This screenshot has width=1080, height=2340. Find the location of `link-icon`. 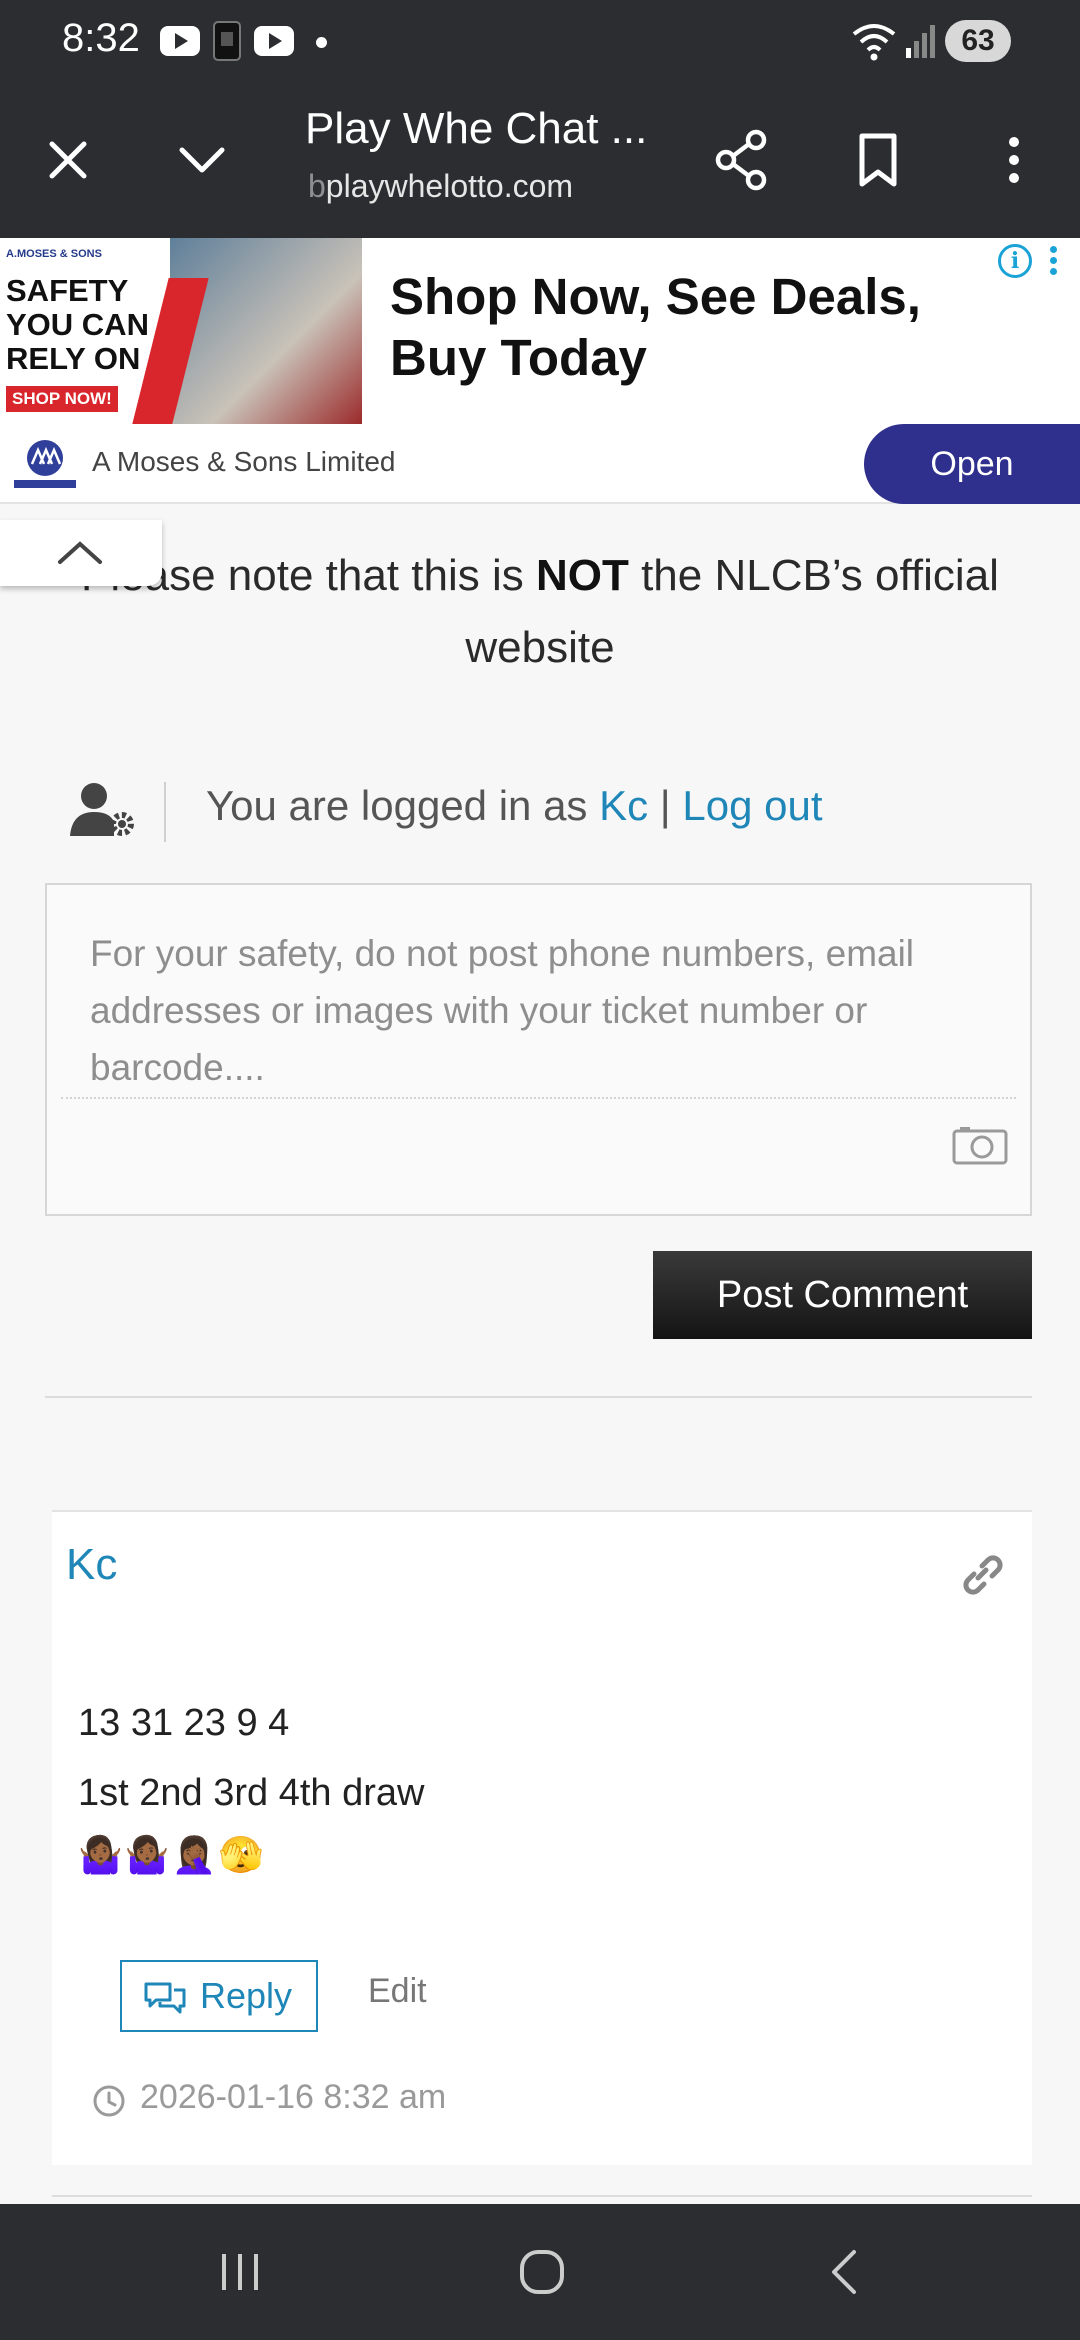

link-icon is located at coordinates (982, 1574).